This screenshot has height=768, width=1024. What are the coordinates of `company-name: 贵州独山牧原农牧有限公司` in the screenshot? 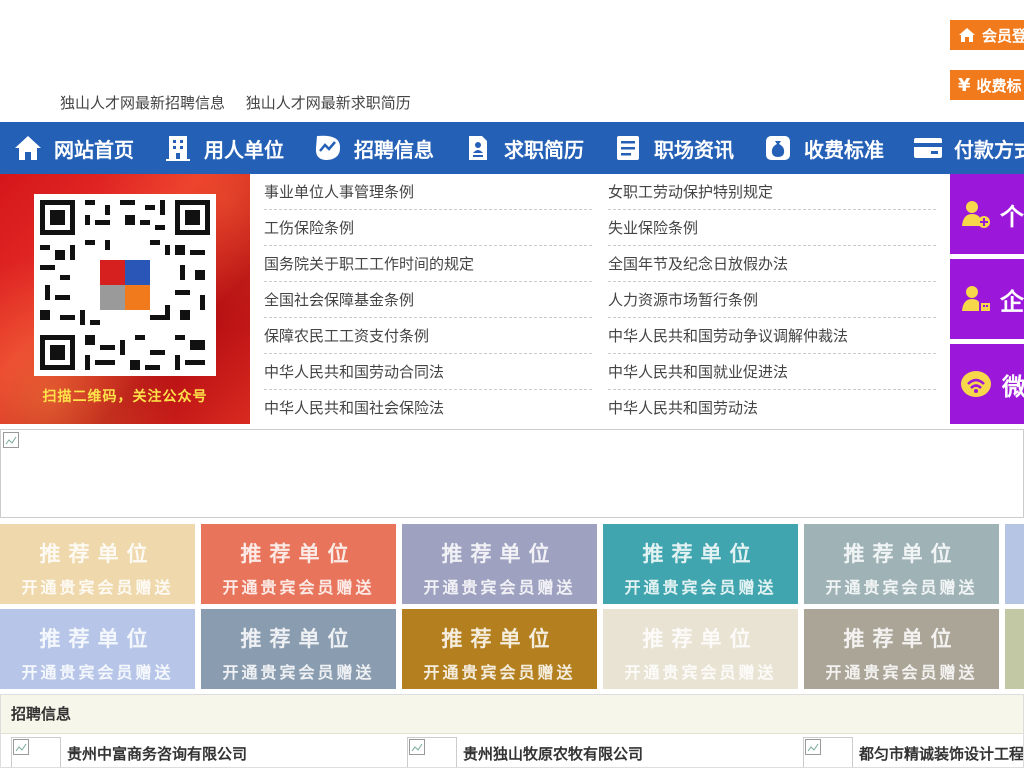 It's located at (553, 753).